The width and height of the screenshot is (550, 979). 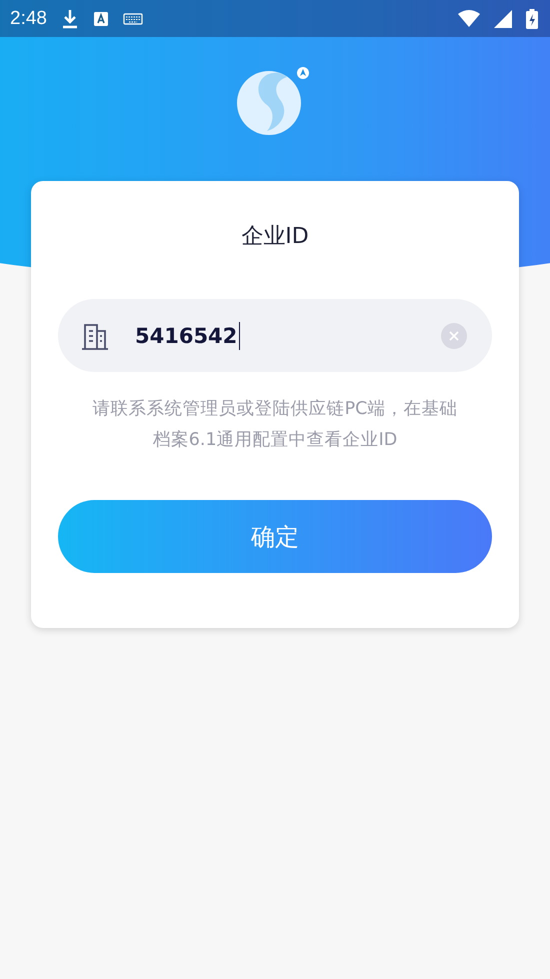 I want to click on keyboard-letter-icon, so click(x=100, y=18).